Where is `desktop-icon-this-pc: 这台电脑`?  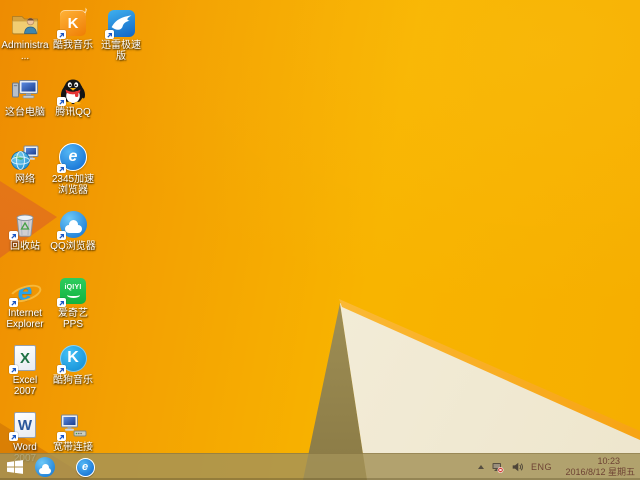 desktop-icon-this-pc: 这台电脑 is located at coordinates (25, 96).